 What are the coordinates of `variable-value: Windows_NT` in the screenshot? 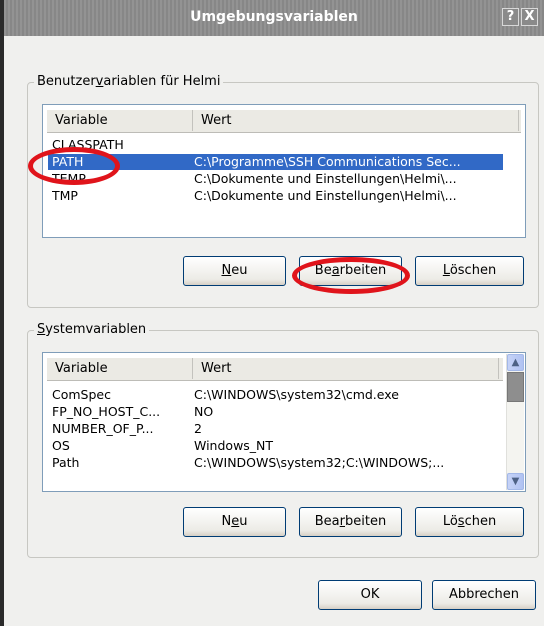 It's located at (234, 445).